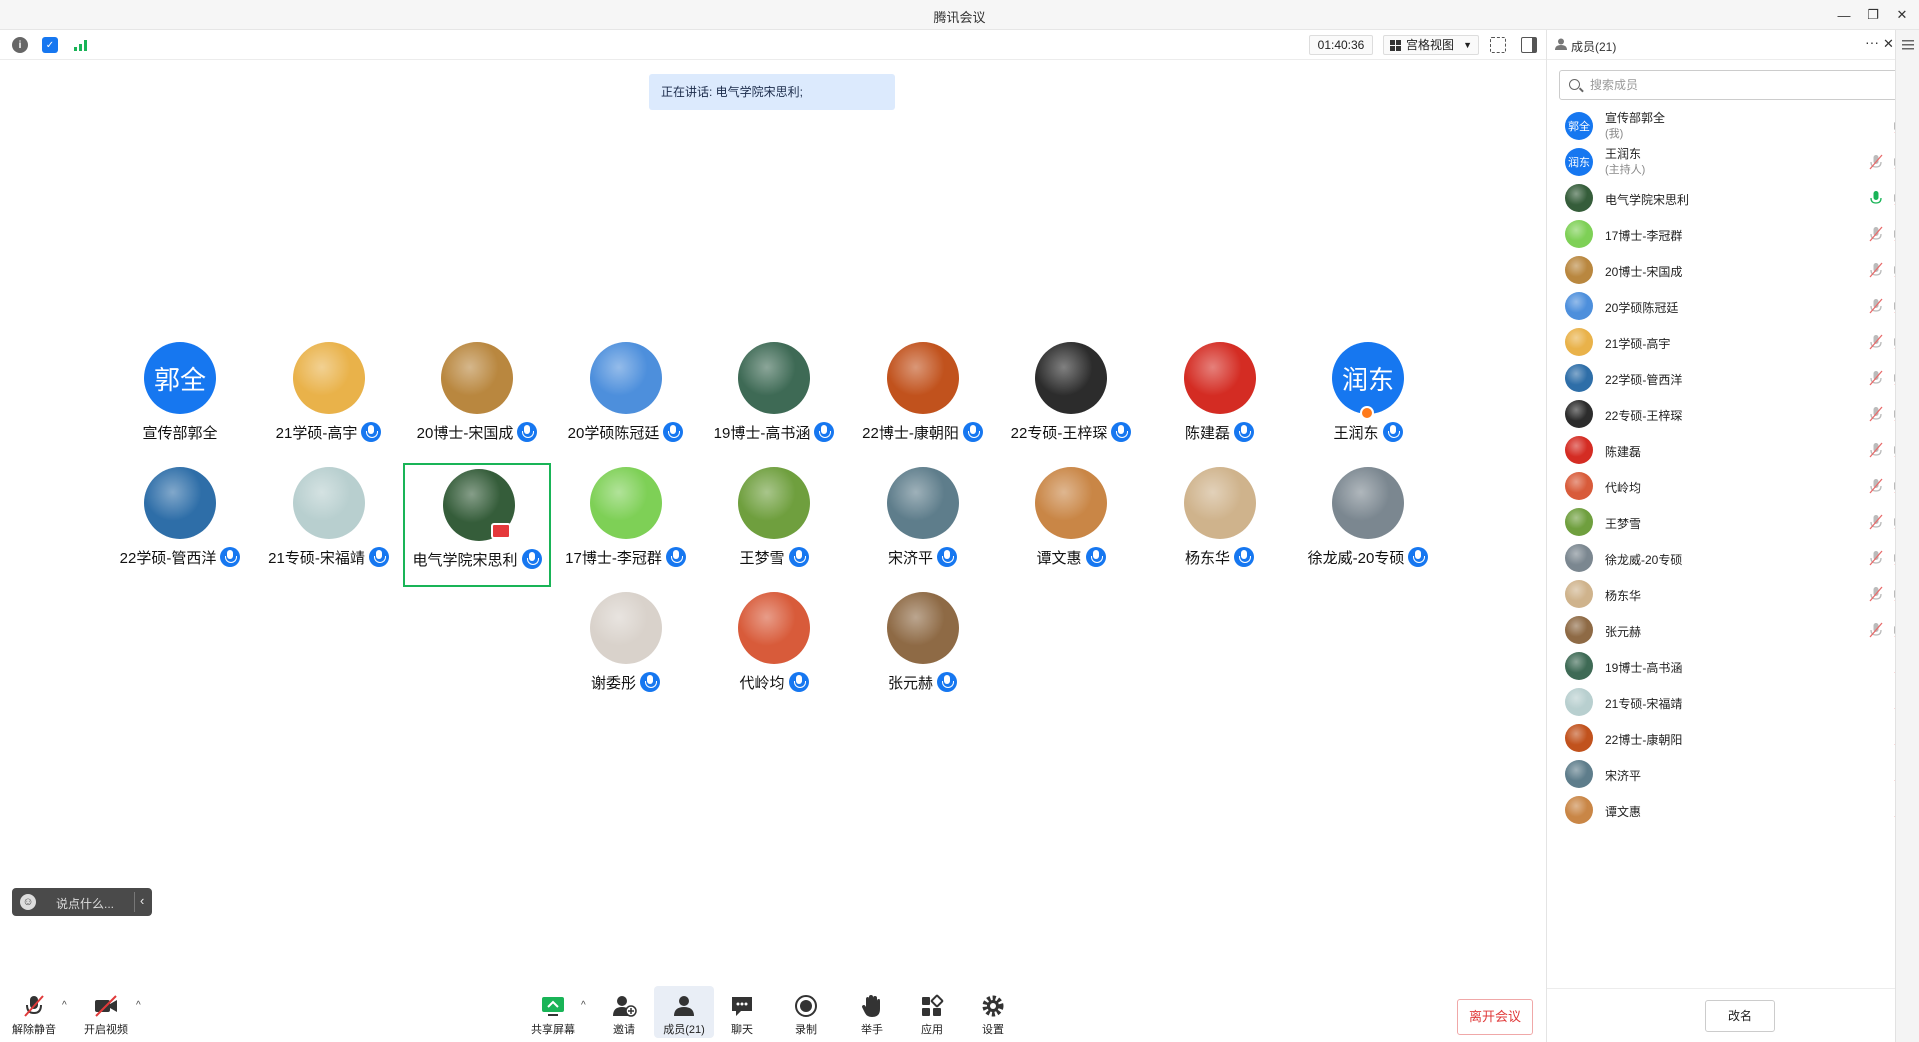 Image resolution: width=1919 pixels, height=1042 pixels. What do you see at coordinates (1644, 668) in the screenshot?
I see `member-name: 19博士-高书涵` at bounding box center [1644, 668].